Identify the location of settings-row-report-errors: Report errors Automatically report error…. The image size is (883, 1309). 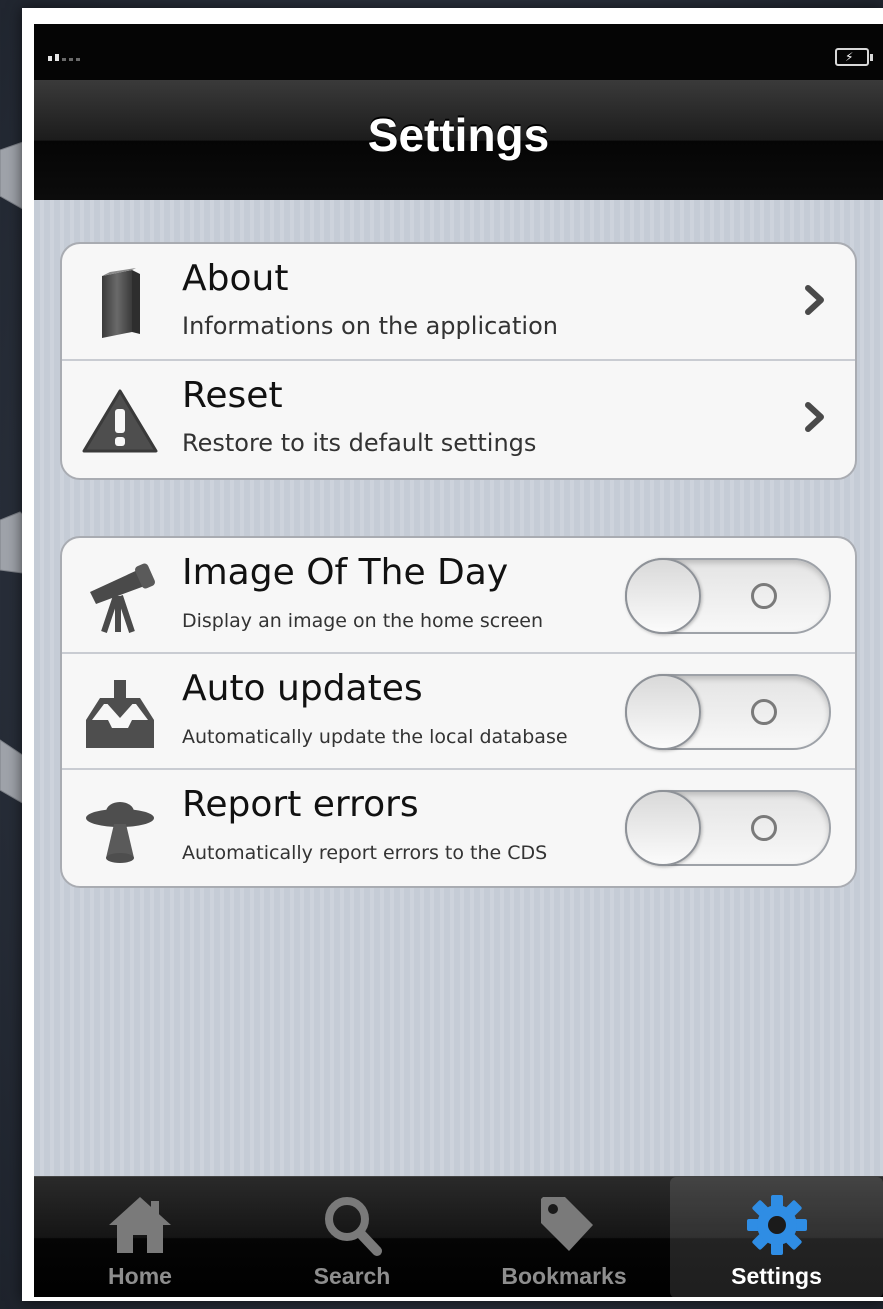
(458, 828).